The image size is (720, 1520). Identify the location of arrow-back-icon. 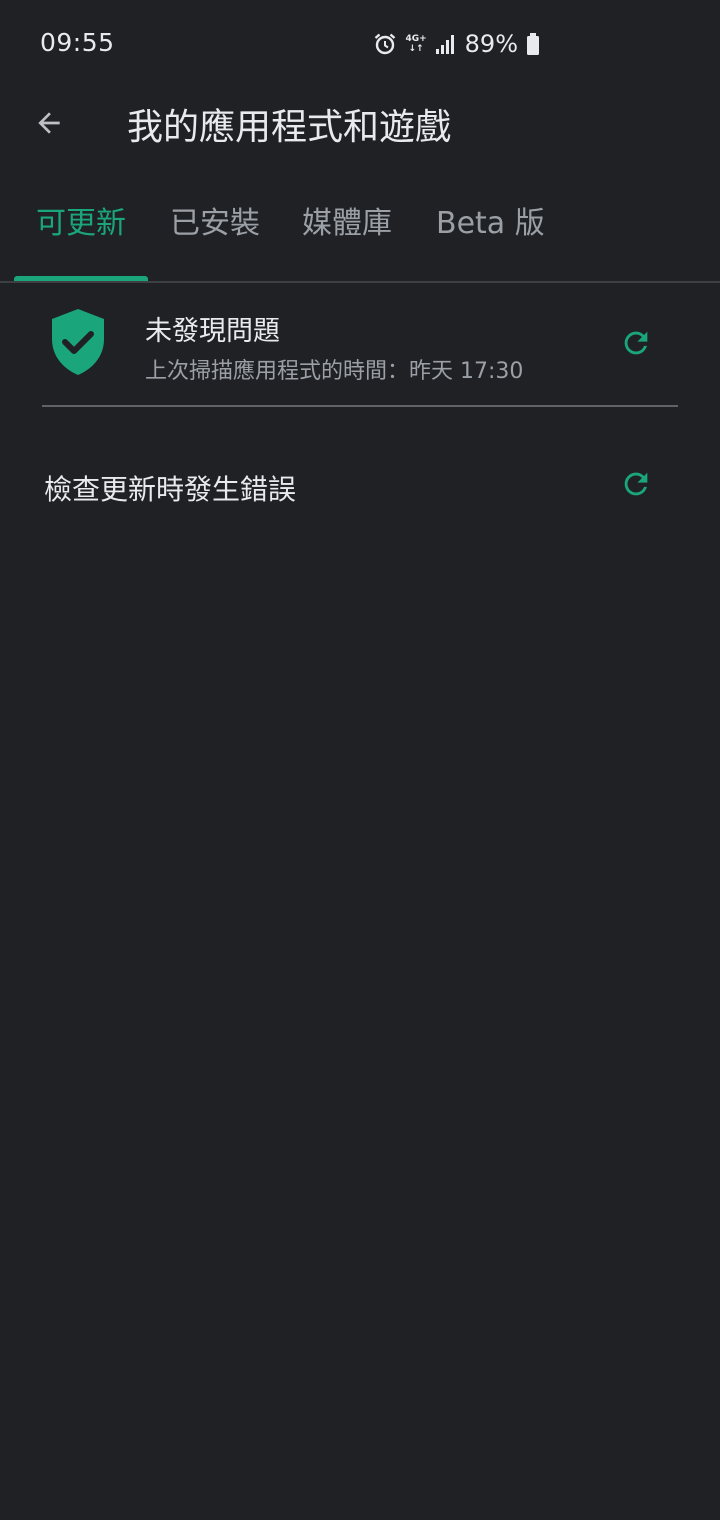
(49, 123).